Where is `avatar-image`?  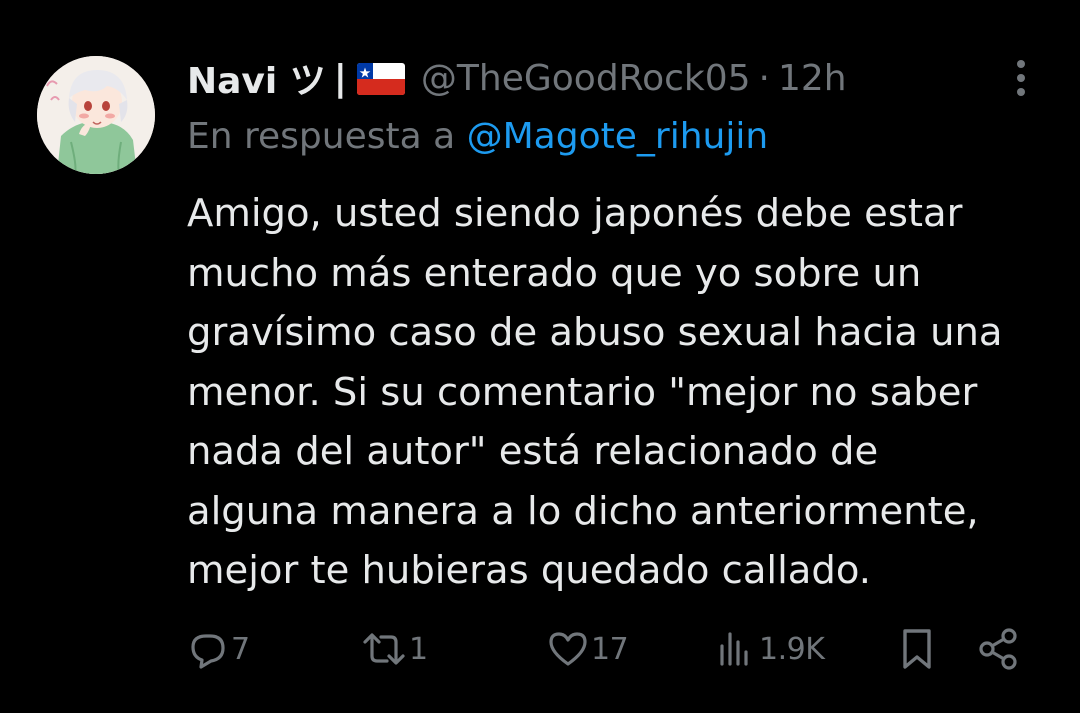
avatar-image is located at coordinates (96, 115).